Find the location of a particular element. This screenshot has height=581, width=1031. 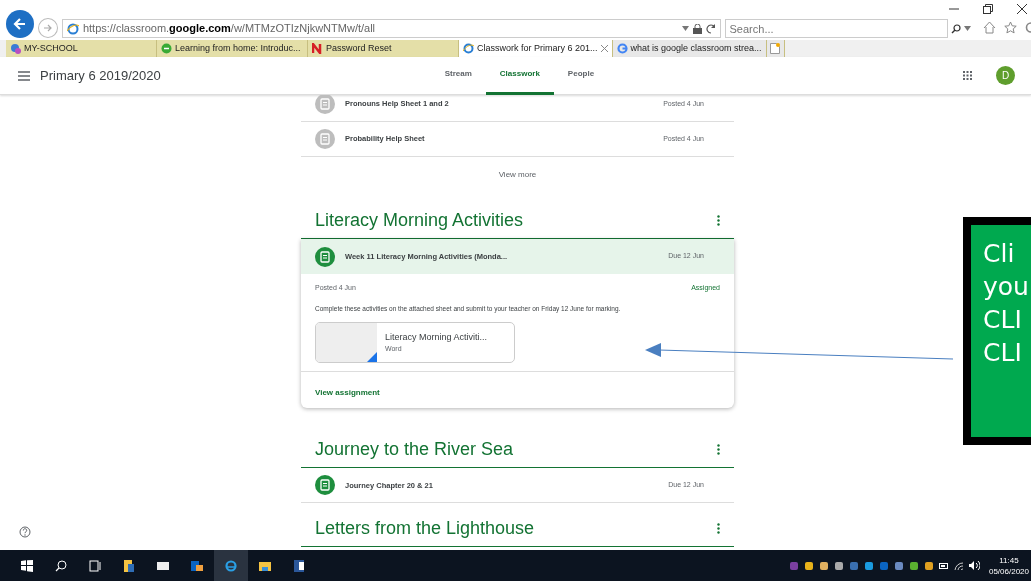

view-assignment-link: View assignment is located at coordinates (347, 393).